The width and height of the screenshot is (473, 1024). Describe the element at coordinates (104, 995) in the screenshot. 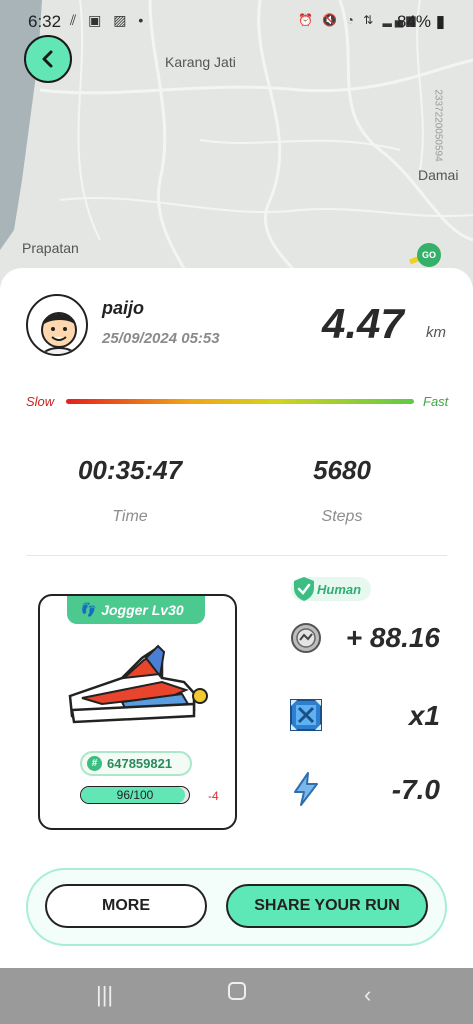

I see `recent-apps-icon: |||` at that location.